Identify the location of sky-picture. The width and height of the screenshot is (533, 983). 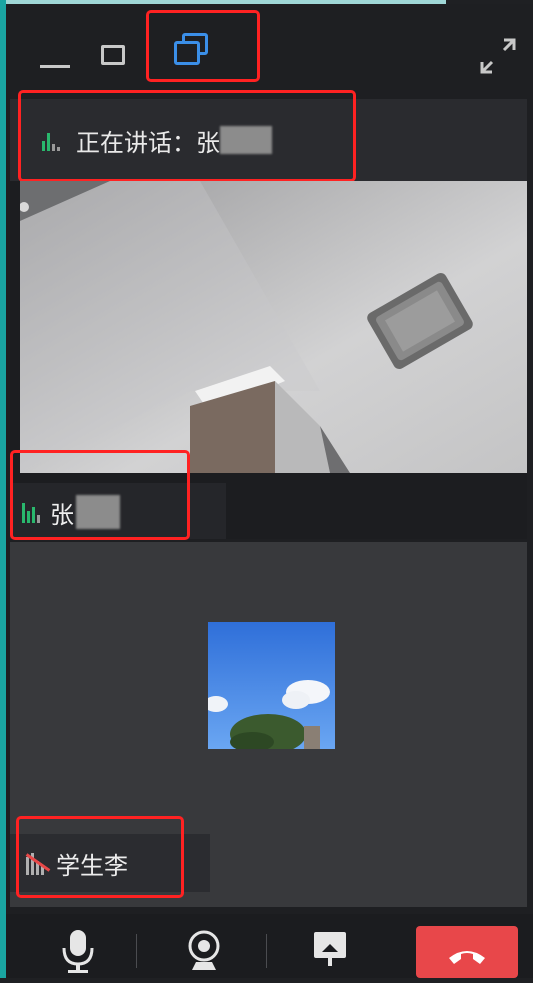
(271, 685).